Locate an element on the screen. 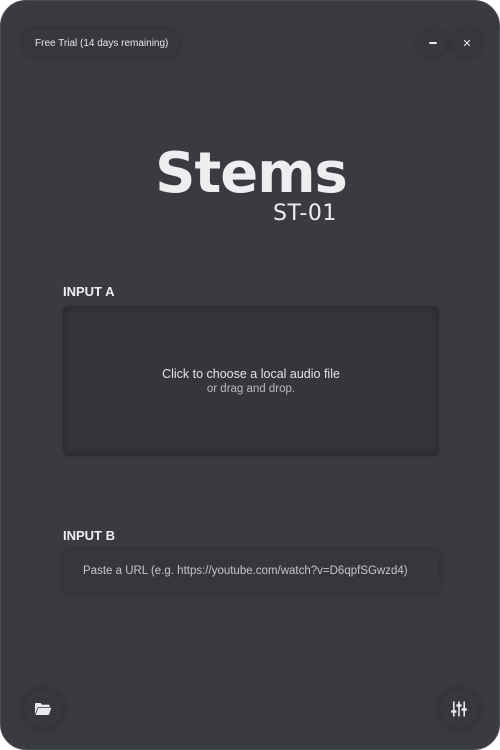 Image resolution: width=500 pixels, height=750 pixels. mixer-sliders-icon is located at coordinates (459, 709).